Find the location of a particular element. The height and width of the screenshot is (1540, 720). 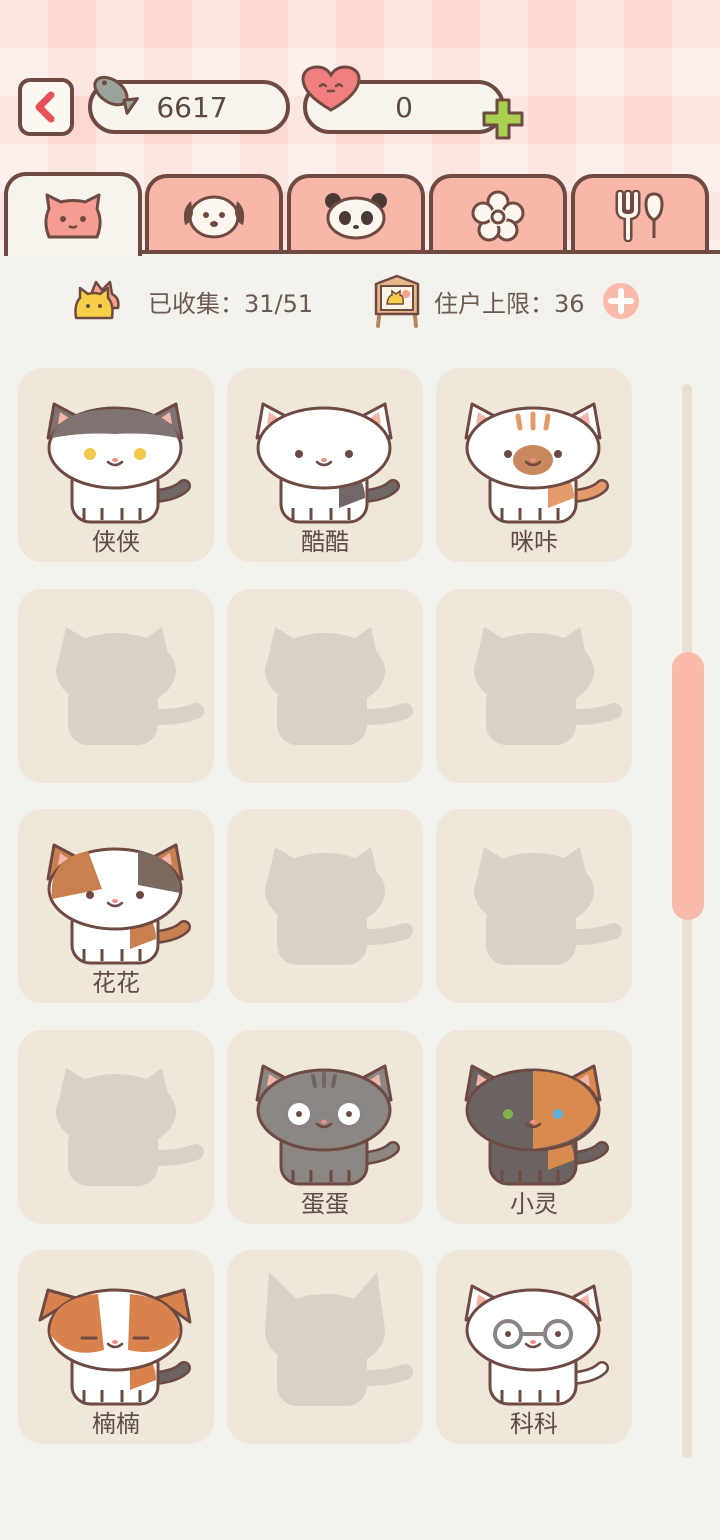

tab-flowers is located at coordinates (498, 214).